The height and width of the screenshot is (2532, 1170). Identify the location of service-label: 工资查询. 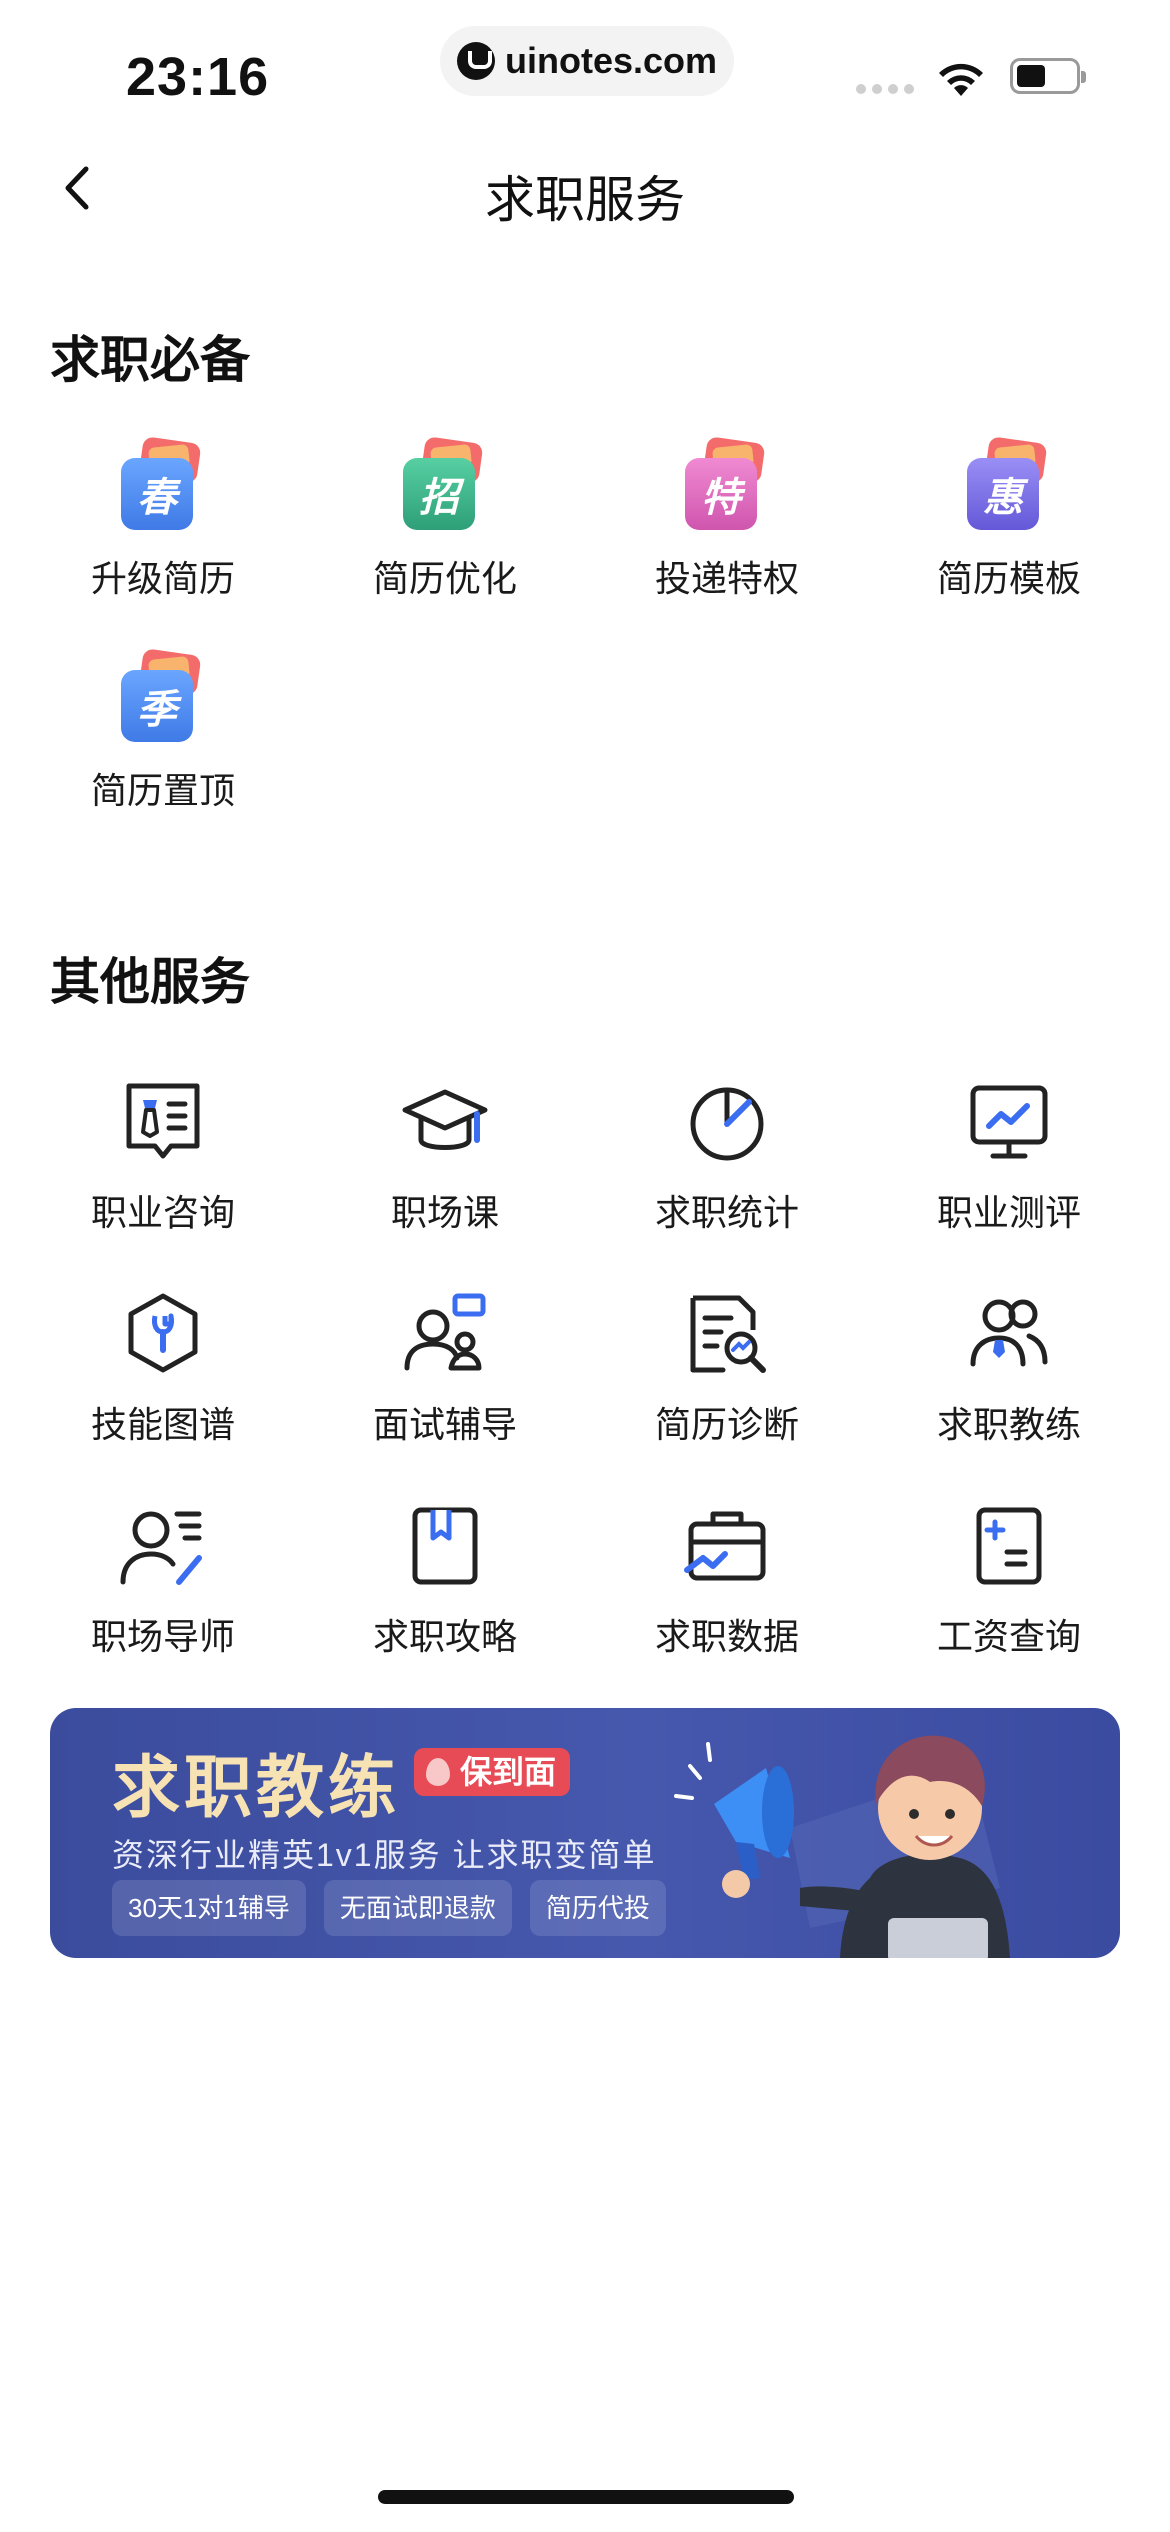
(1008, 1636).